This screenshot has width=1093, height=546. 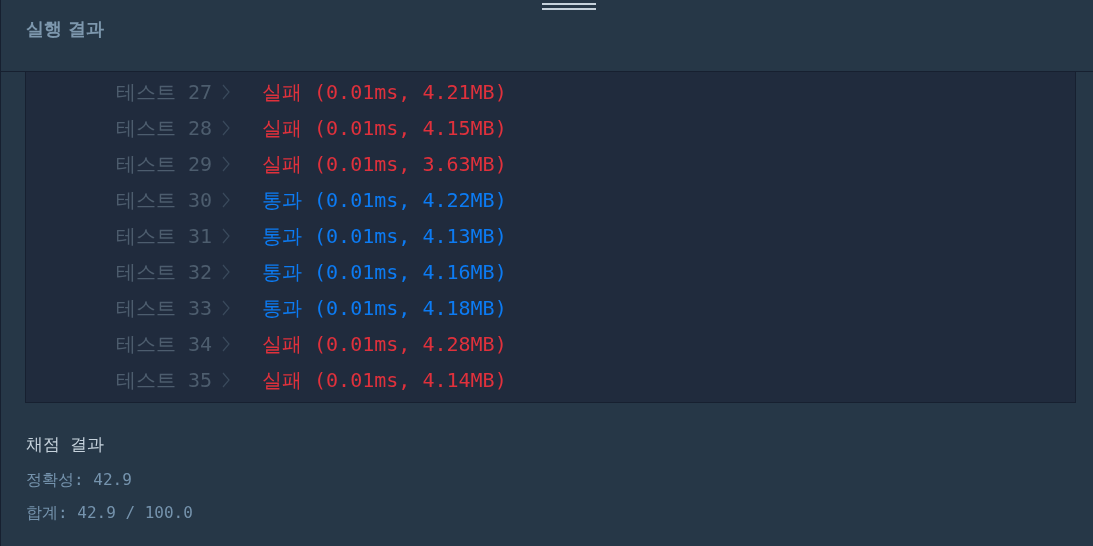 I want to click on test-result: 통과 (0.01ms, 4.18MB), so click(x=384, y=308).